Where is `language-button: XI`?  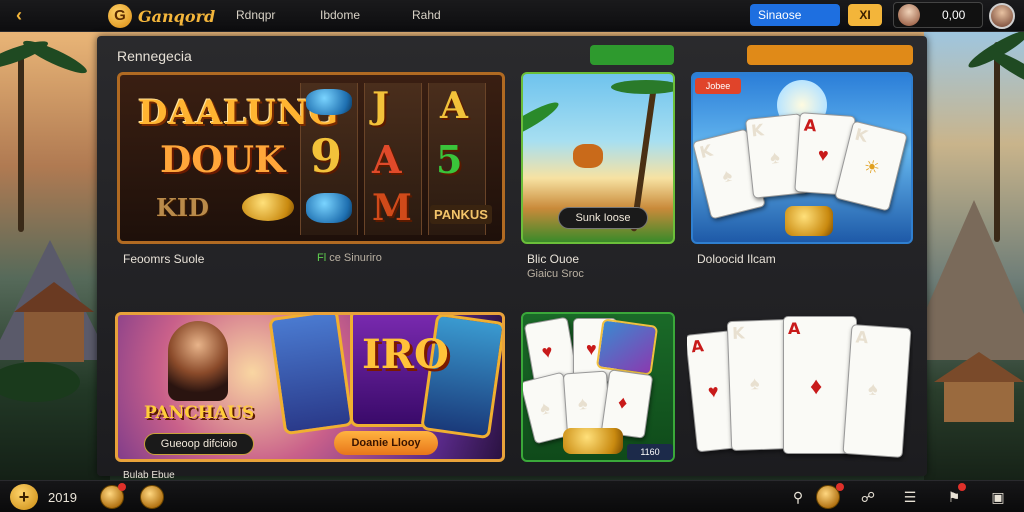
language-button: XI is located at coordinates (865, 15).